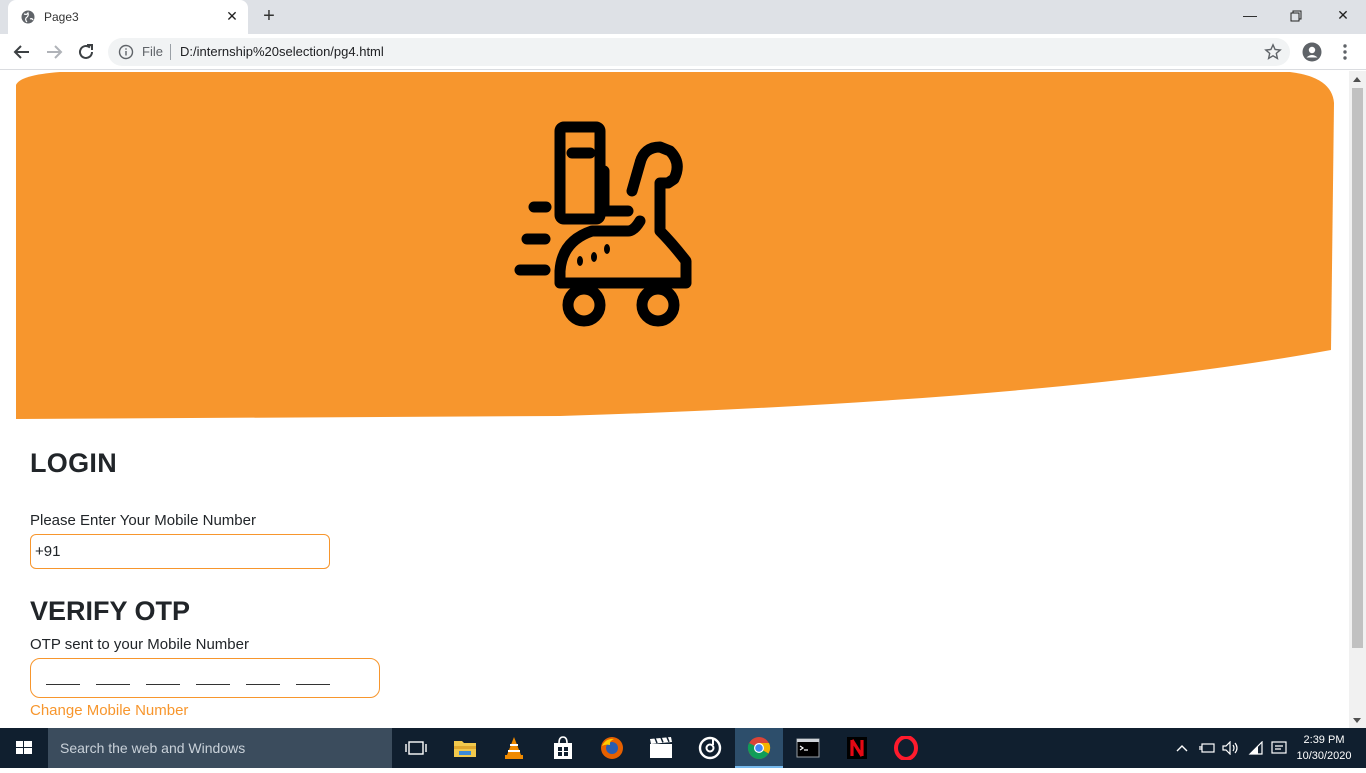 Image resolution: width=1366 pixels, height=773 pixels. What do you see at coordinates (514, 748) in the screenshot?
I see `vlc-icon` at bounding box center [514, 748].